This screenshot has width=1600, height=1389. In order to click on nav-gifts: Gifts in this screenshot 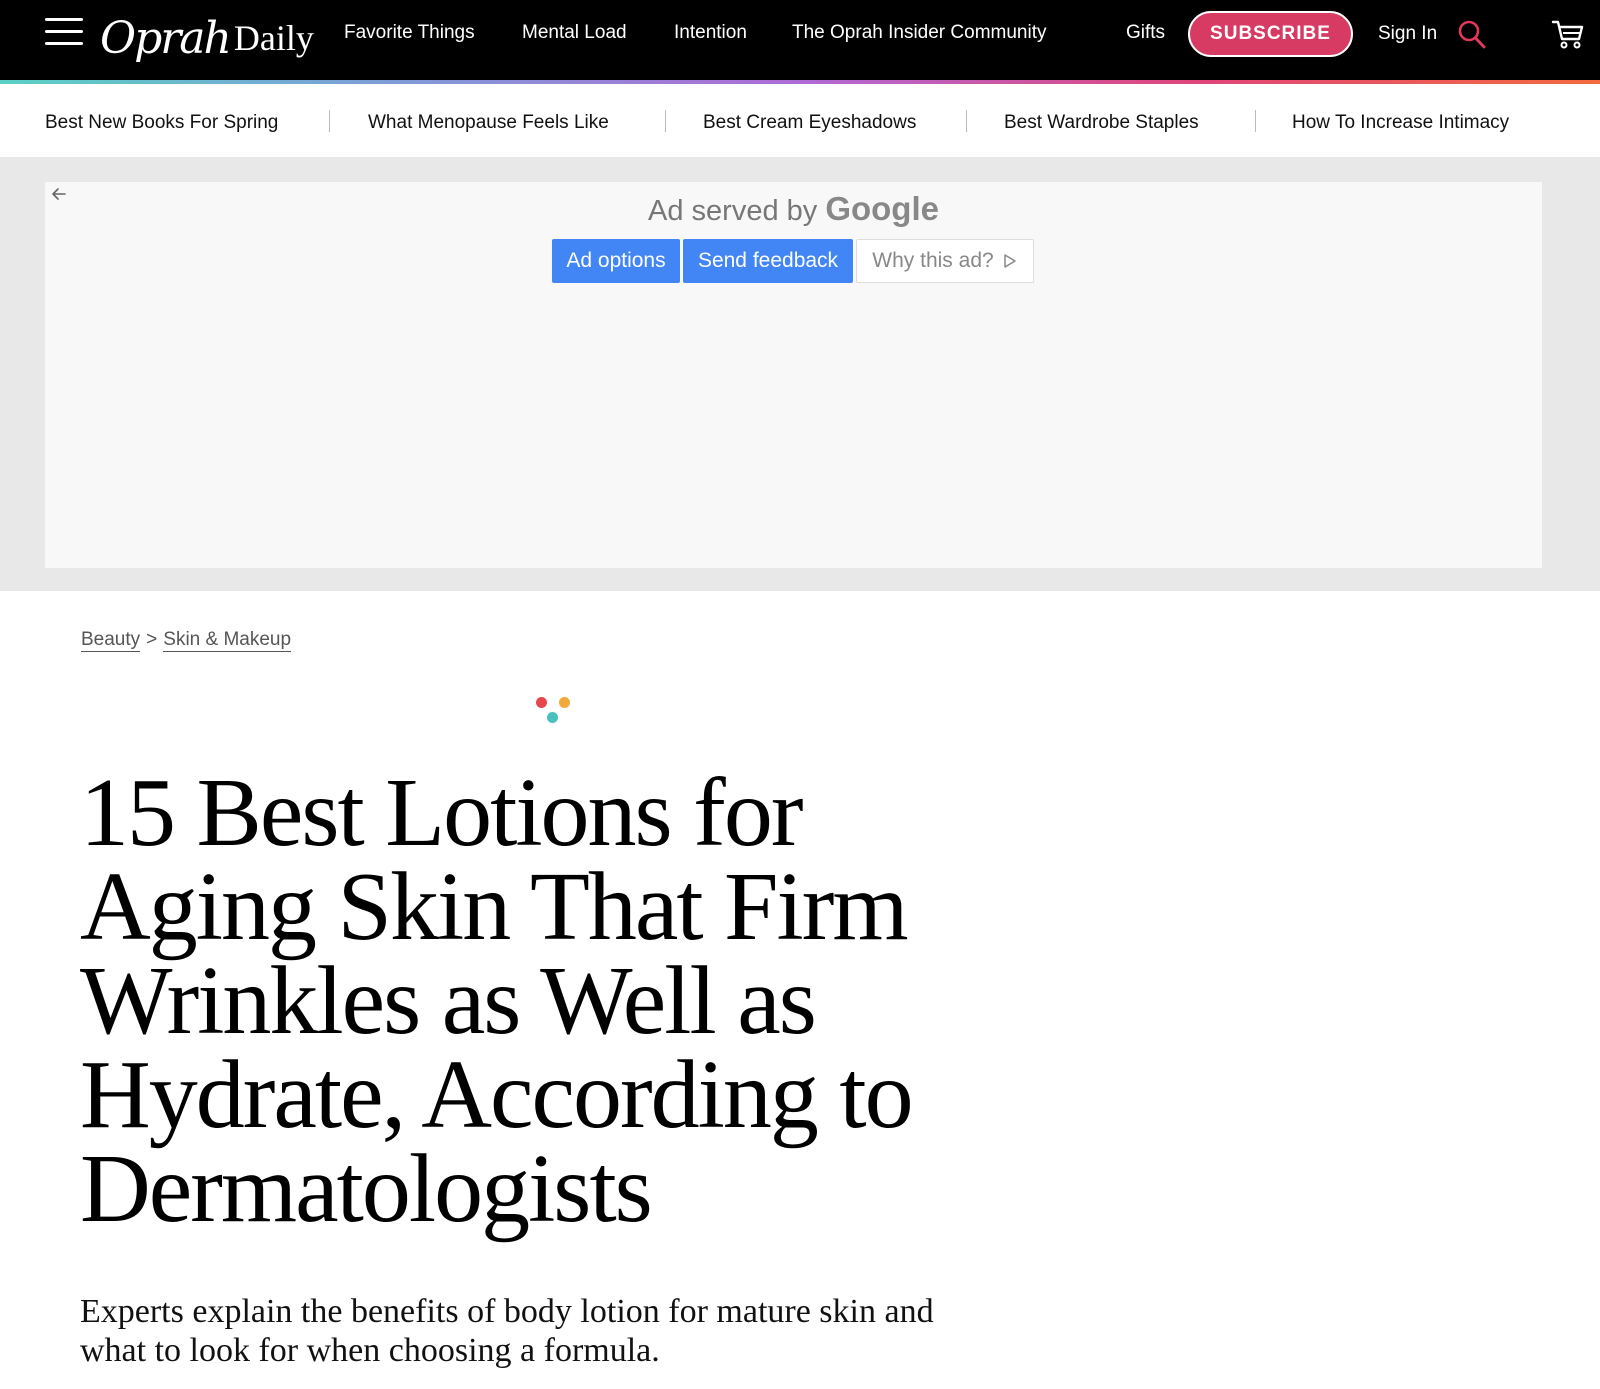, I will do `click(1145, 33)`.